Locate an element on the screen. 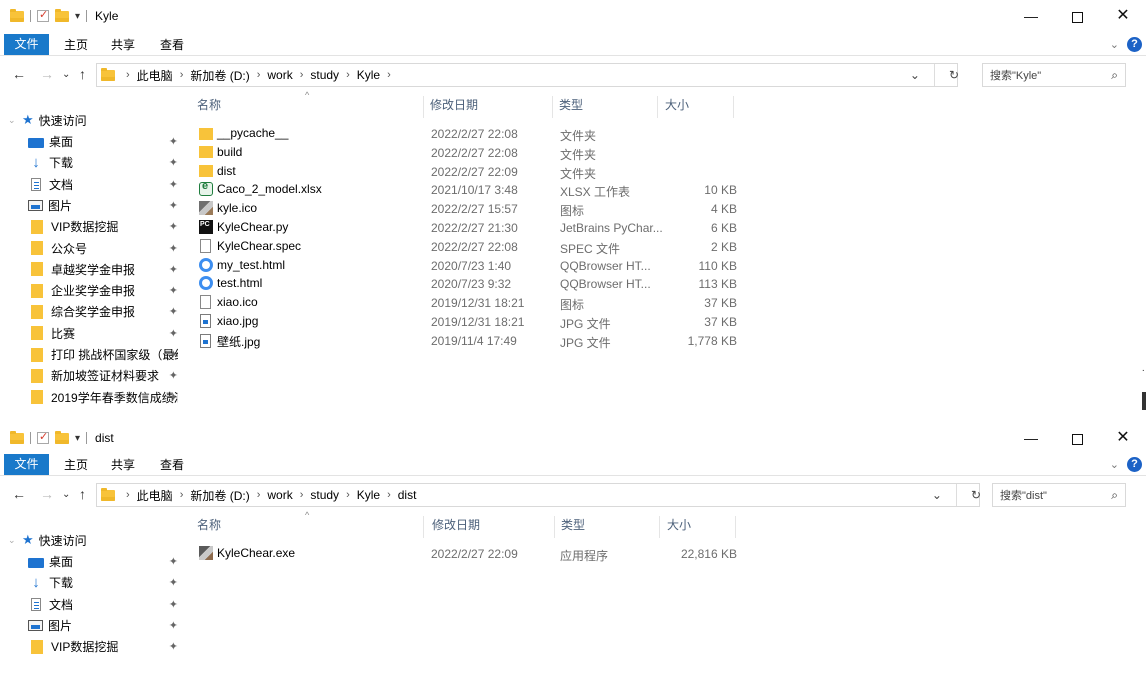 This screenshot has width=1146, height=692. search-box: 搜索"dist" ⌕ is located at coordinates (1059, 495).